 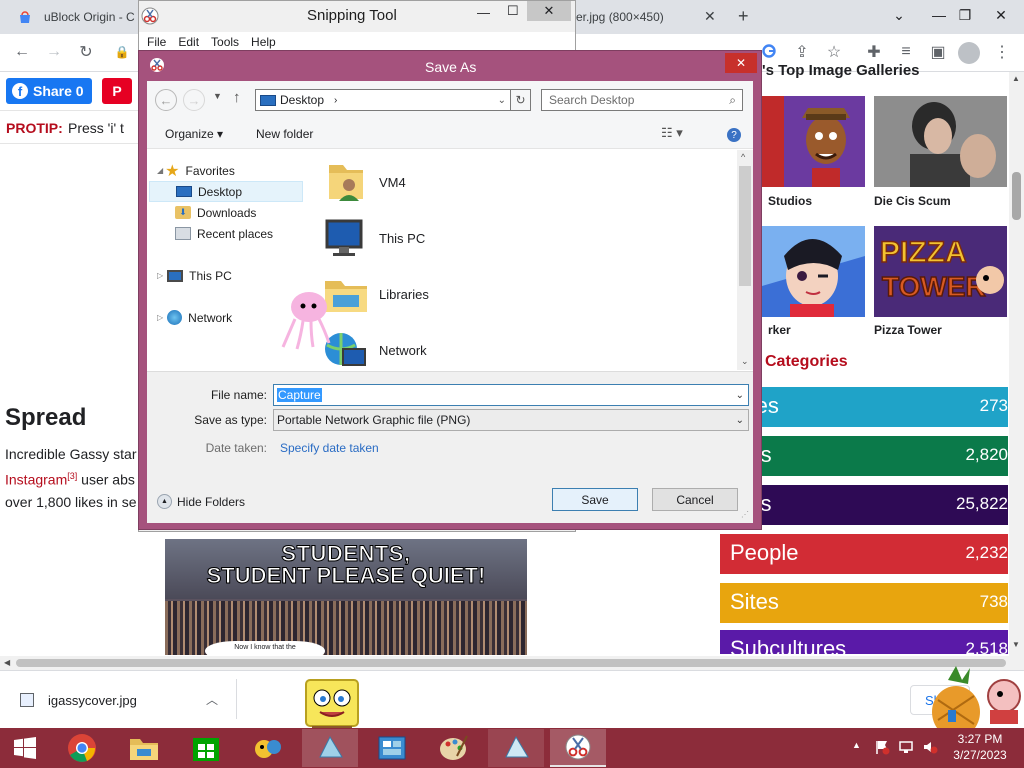 What do you see at coordinates (734, 135) in the screenshot?
I see `help-icon: ?` at bounding box center [734, 135].